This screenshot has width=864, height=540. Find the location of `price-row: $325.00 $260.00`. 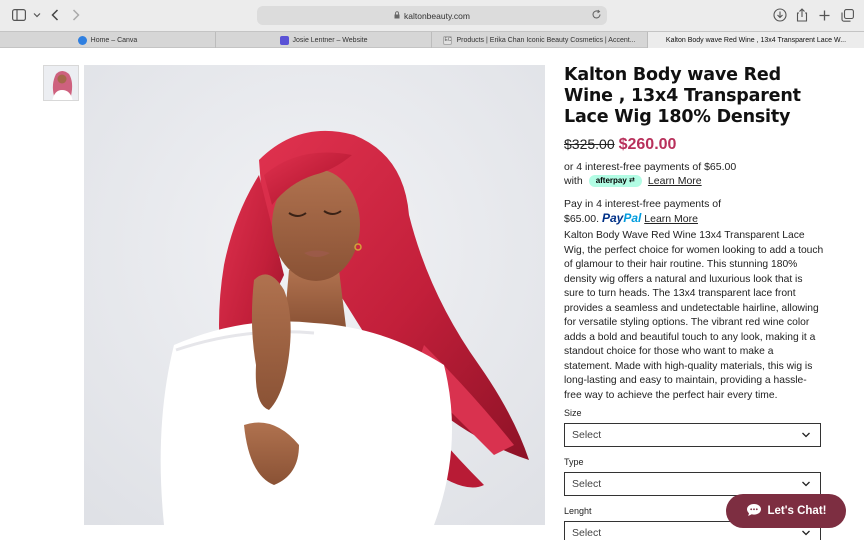

price-row: $325.00 $260.00 is located at coordinates (694, 145).